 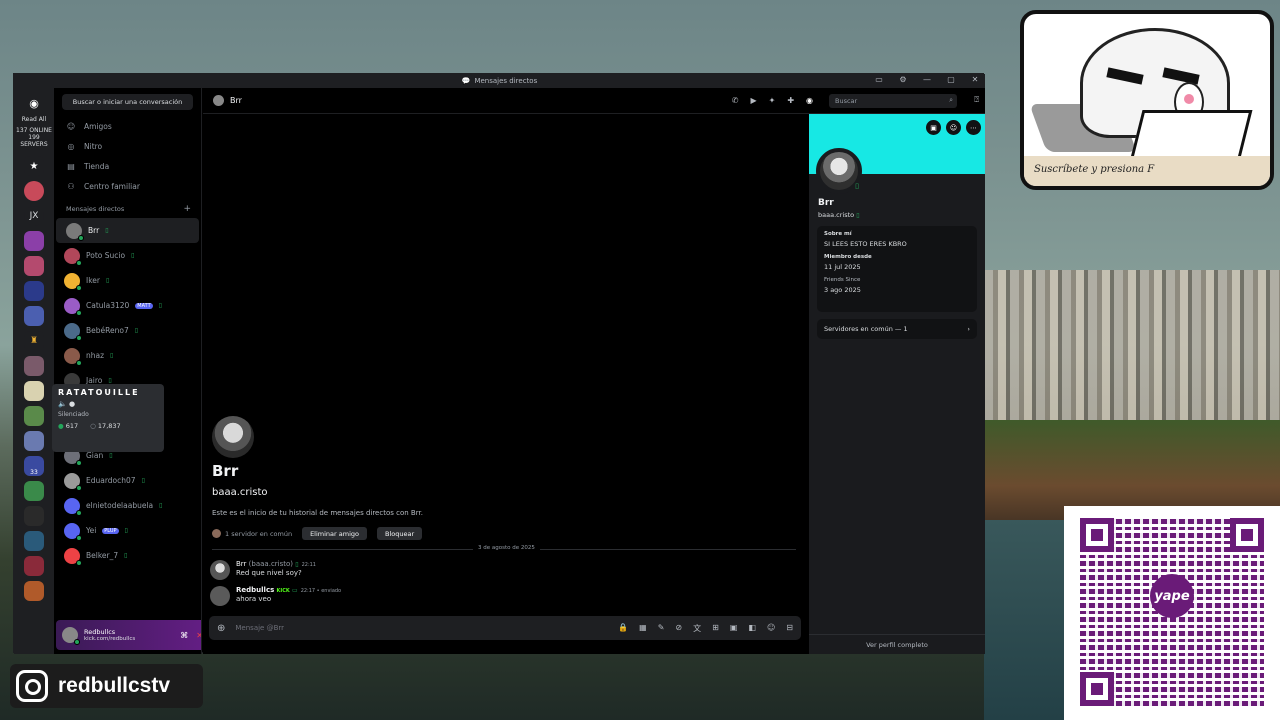 I want to click on dm-name: Poto Sucio, so click(x=106, y=255).